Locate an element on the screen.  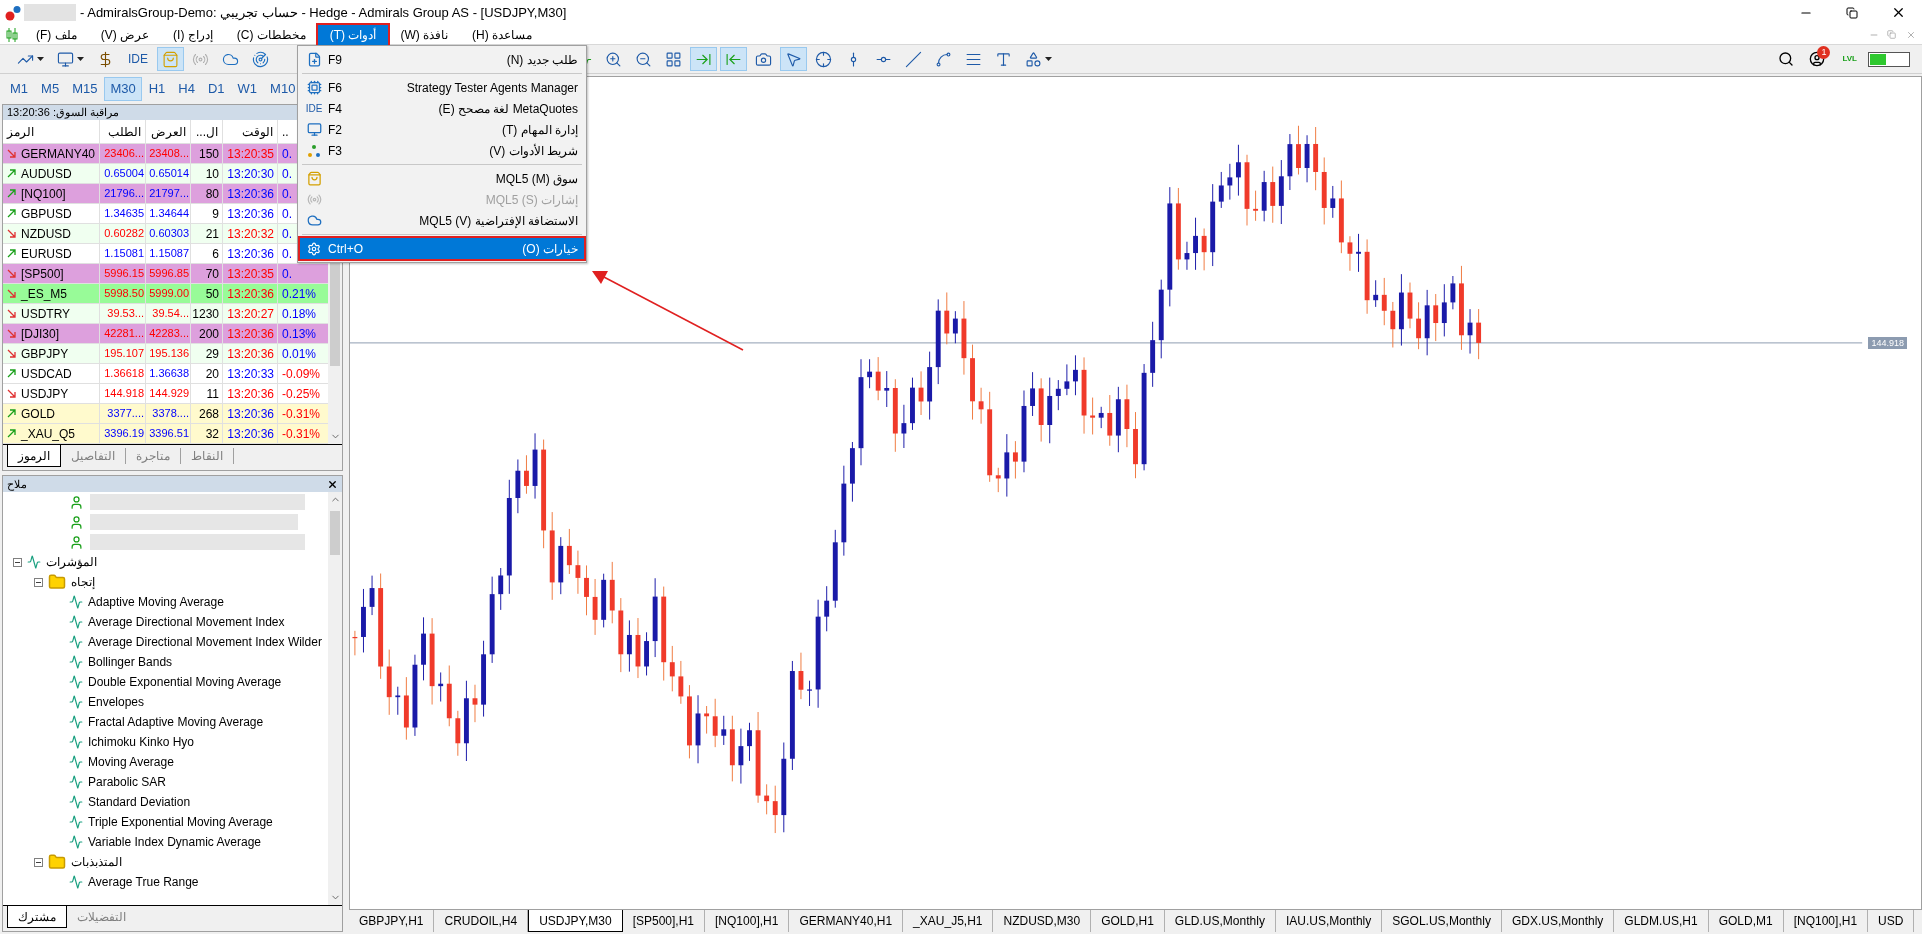
tree-item: المتذبذبات is located at coordinates (165, 862).